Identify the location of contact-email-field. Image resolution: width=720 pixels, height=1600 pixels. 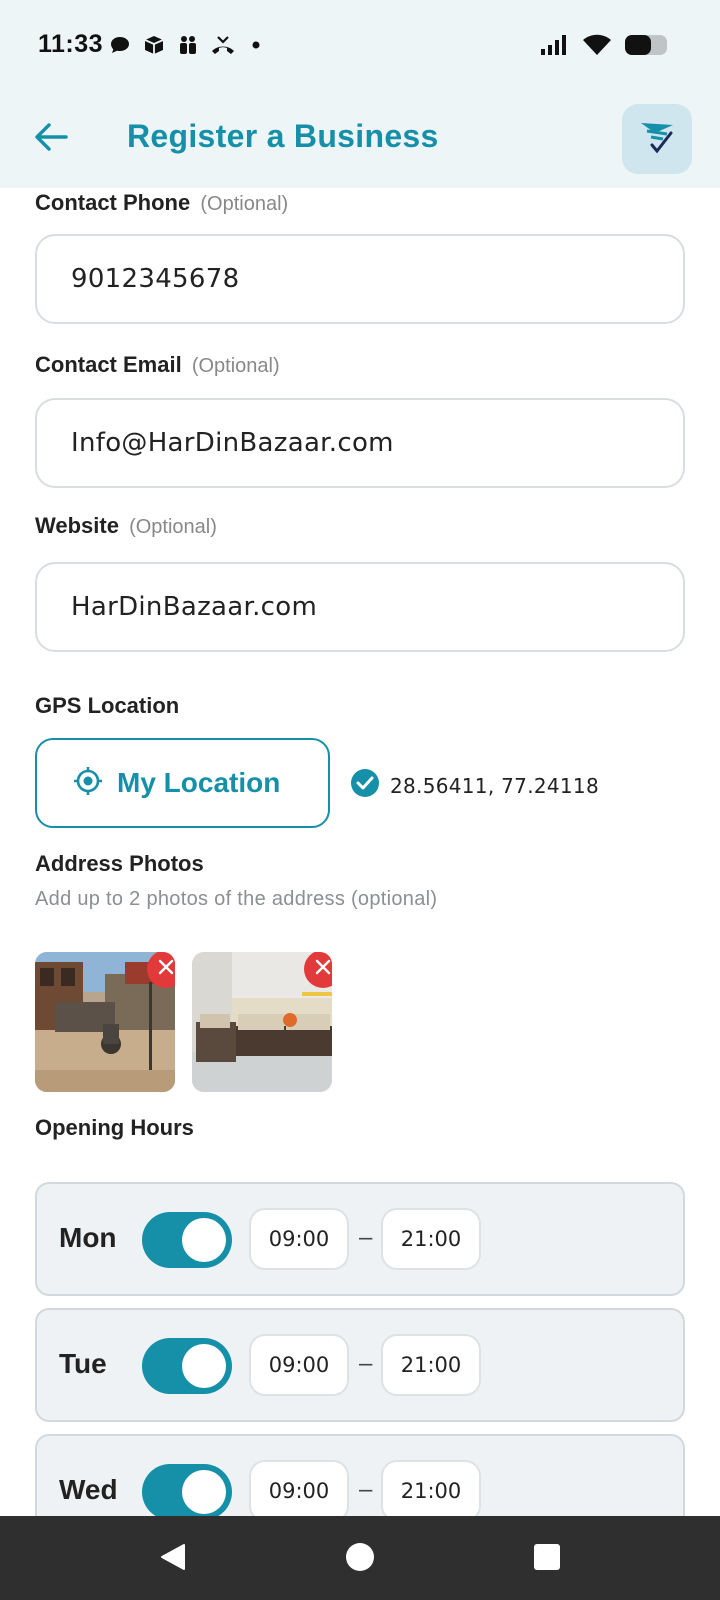
(360, 443).